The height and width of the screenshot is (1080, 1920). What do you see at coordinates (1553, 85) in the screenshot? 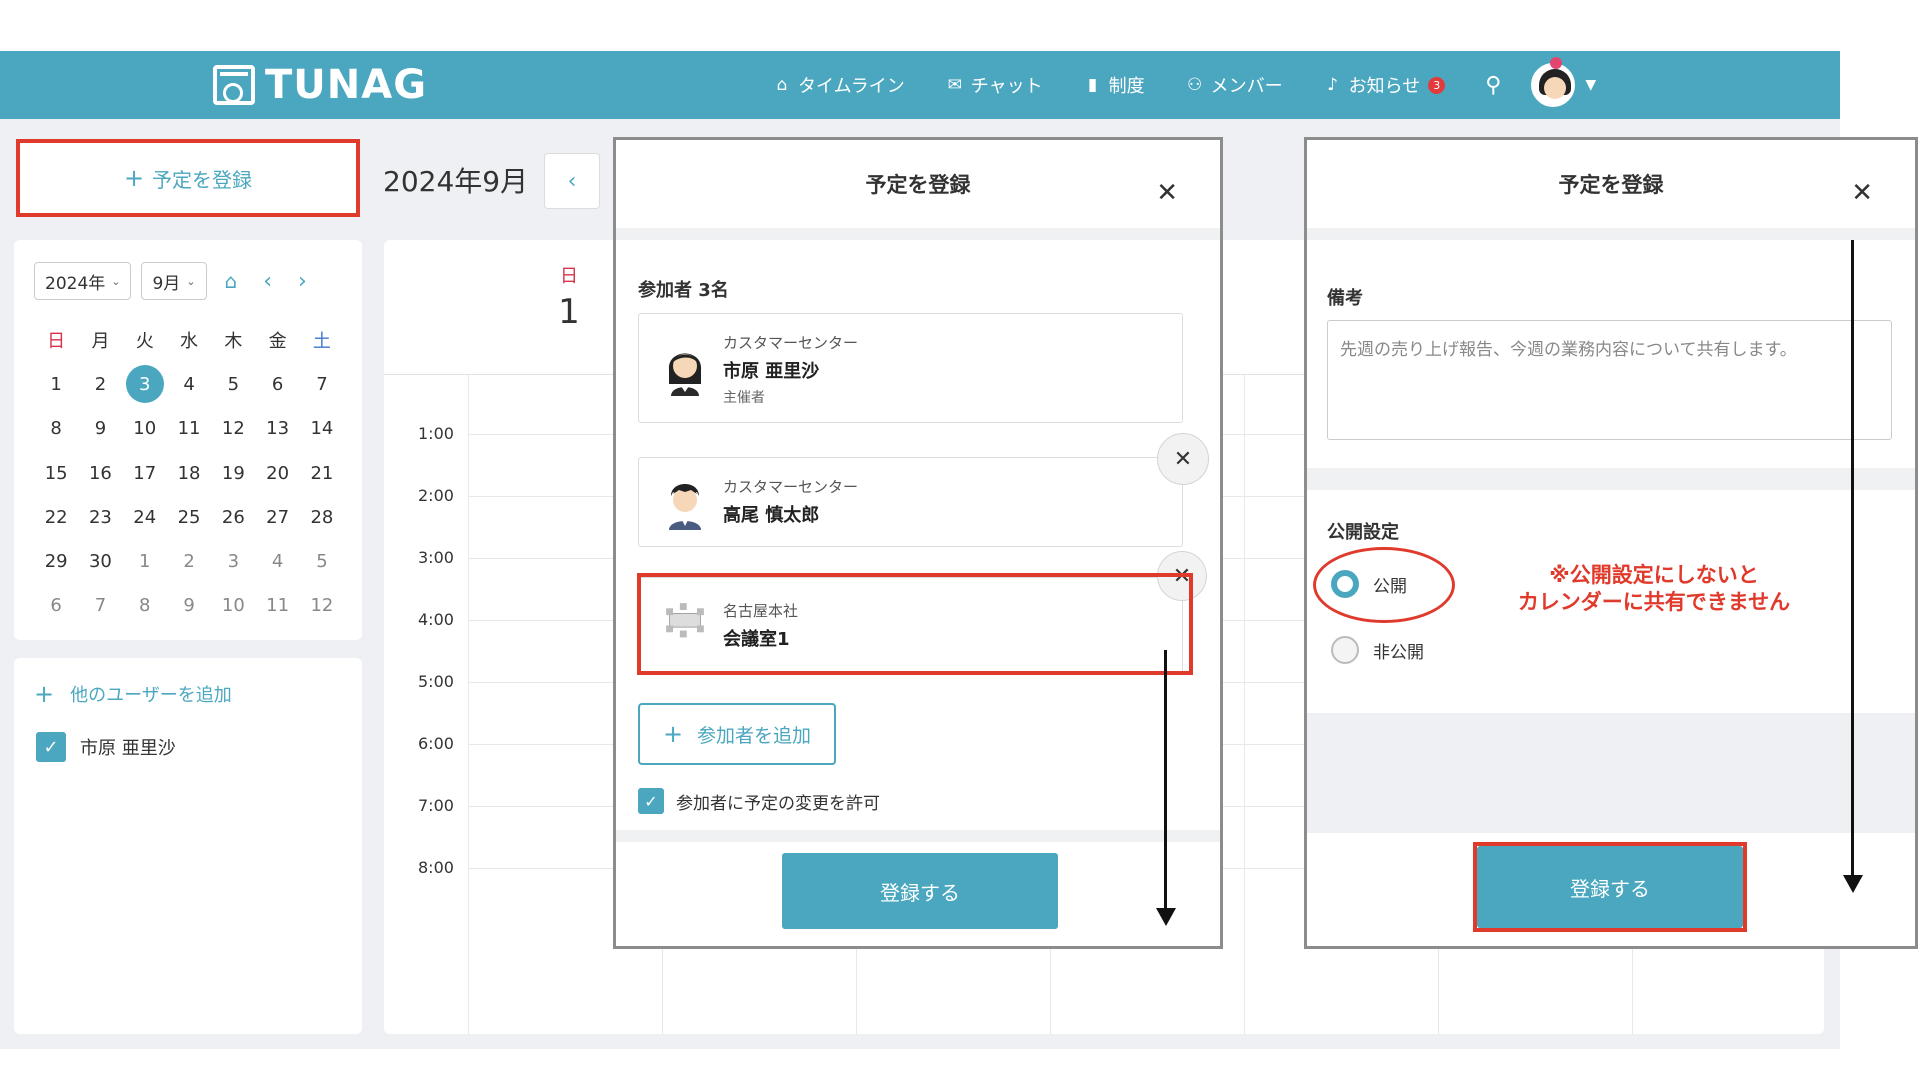
I see `user-avatar` at bounding box center [1553, 85].